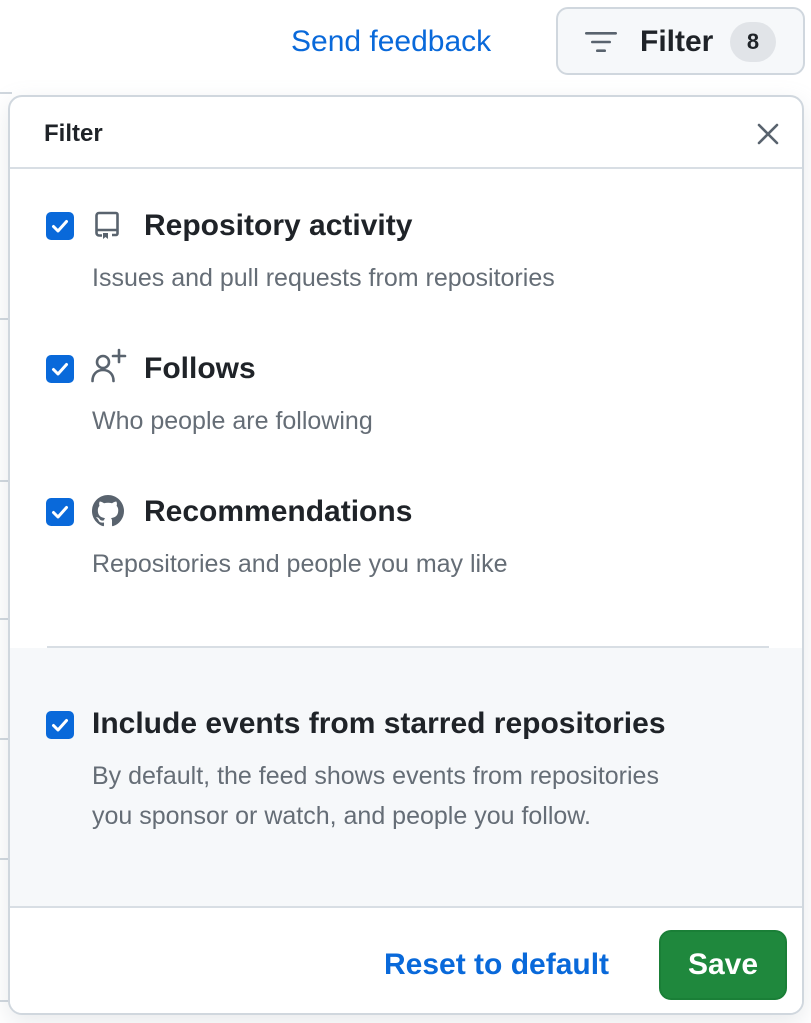 This screenshot has height=1023, width=811. I want to click on filter-icon, so click(601, 42).